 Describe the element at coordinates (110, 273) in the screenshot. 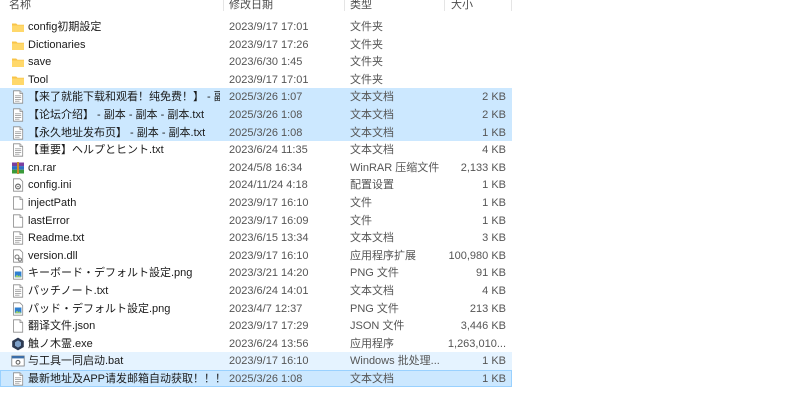

I see `file-name: キーボード・デフォルト設定.png` at that location.